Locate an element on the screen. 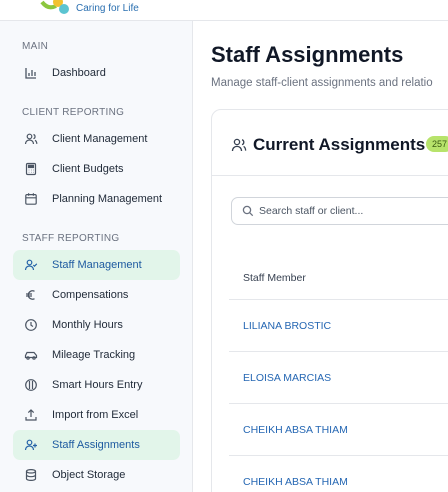 Image resolution: width=448 pixels, height=492 pixels. sidebar-item-client-management: Client Management is located at coordinates (96, 139).